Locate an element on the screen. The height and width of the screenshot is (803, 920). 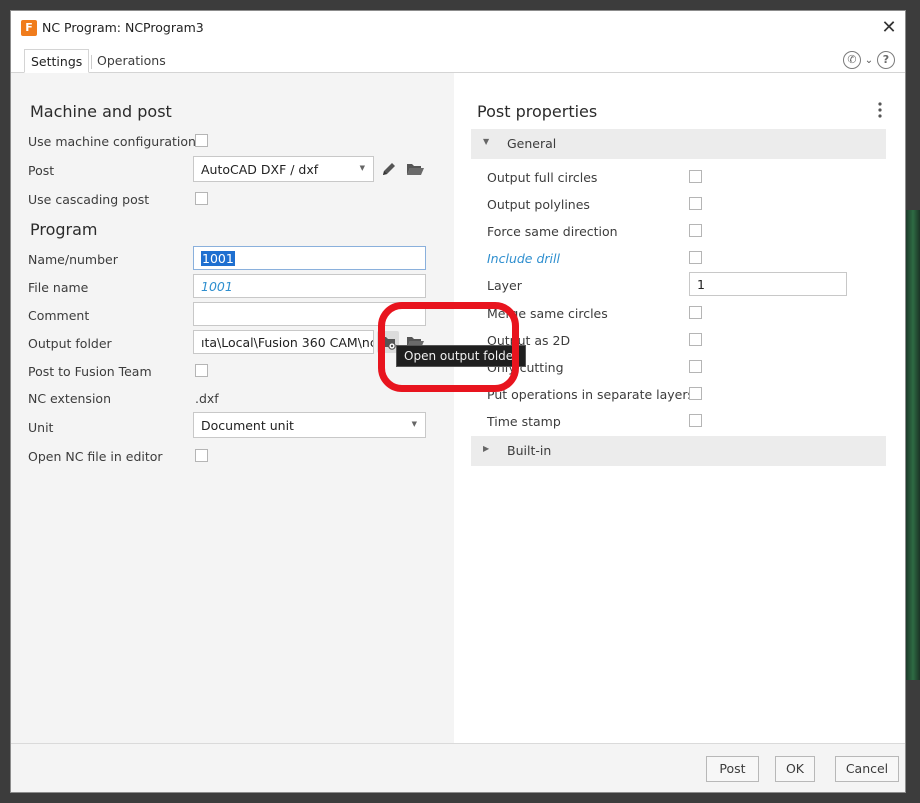
prop-only-cutting-checkbox is located at coordinates (695, 366).